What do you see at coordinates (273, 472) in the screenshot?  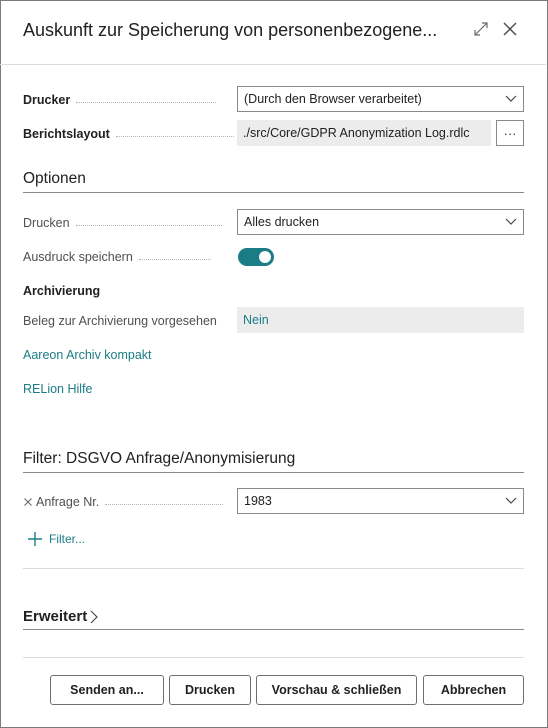 I see `filter-divider` at bounding box center [273, 472].